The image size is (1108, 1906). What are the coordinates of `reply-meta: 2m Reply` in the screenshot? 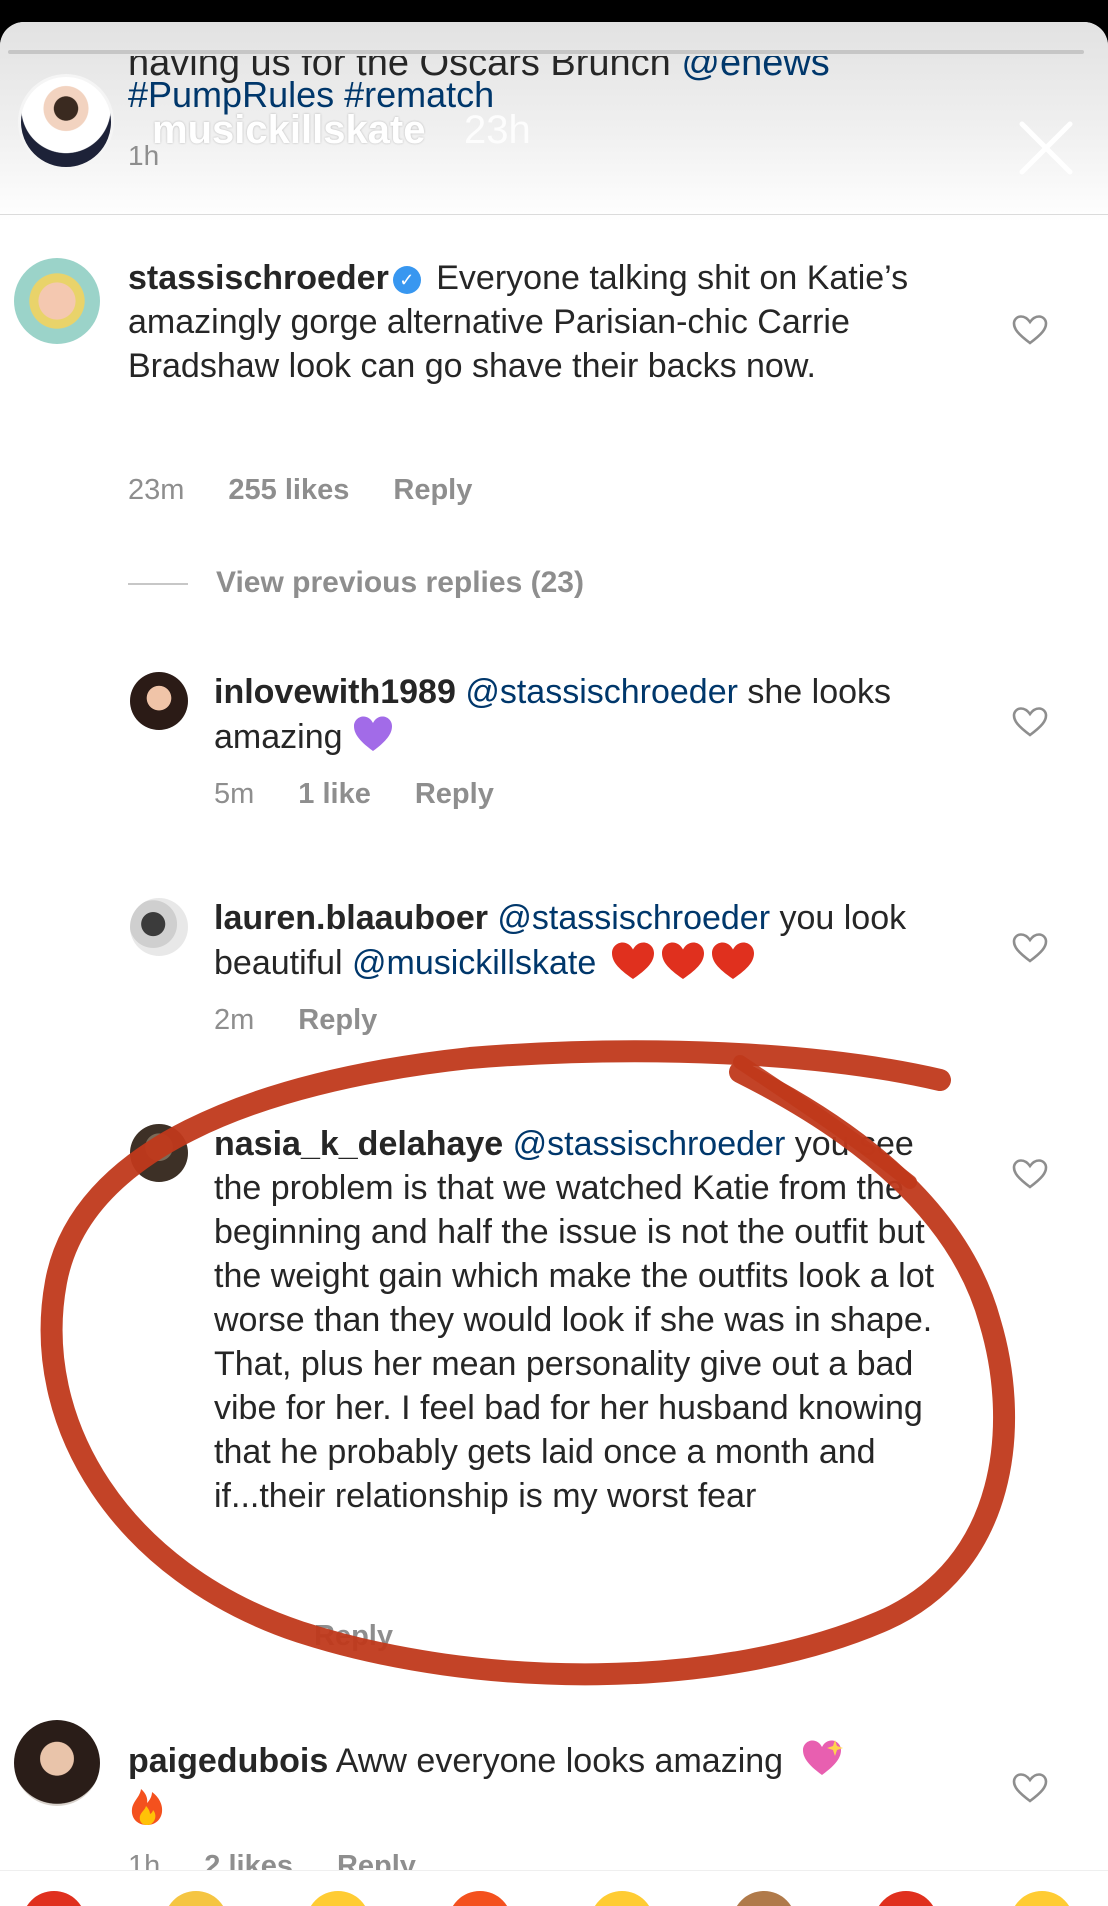 It's located at (317, 1020).